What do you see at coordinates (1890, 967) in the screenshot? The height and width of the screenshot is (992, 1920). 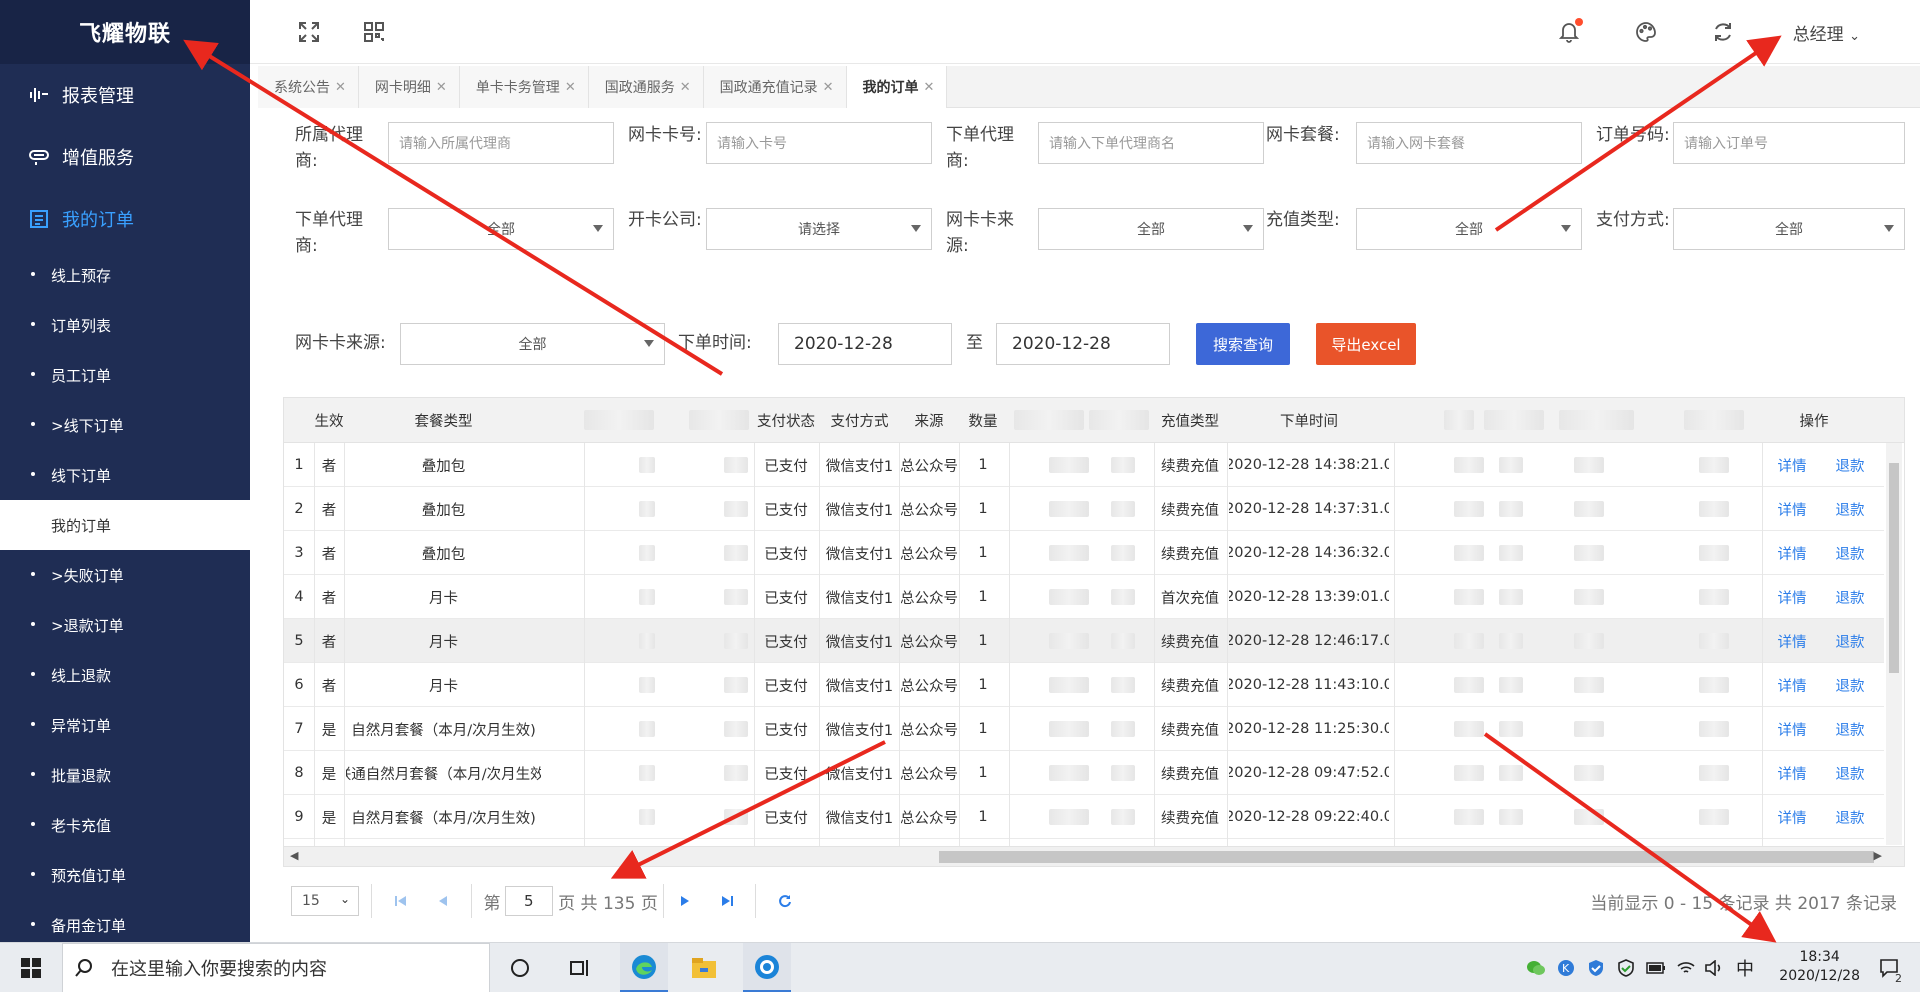 I see `notification-center-icon: 2` at bounding box center [1890, 967].